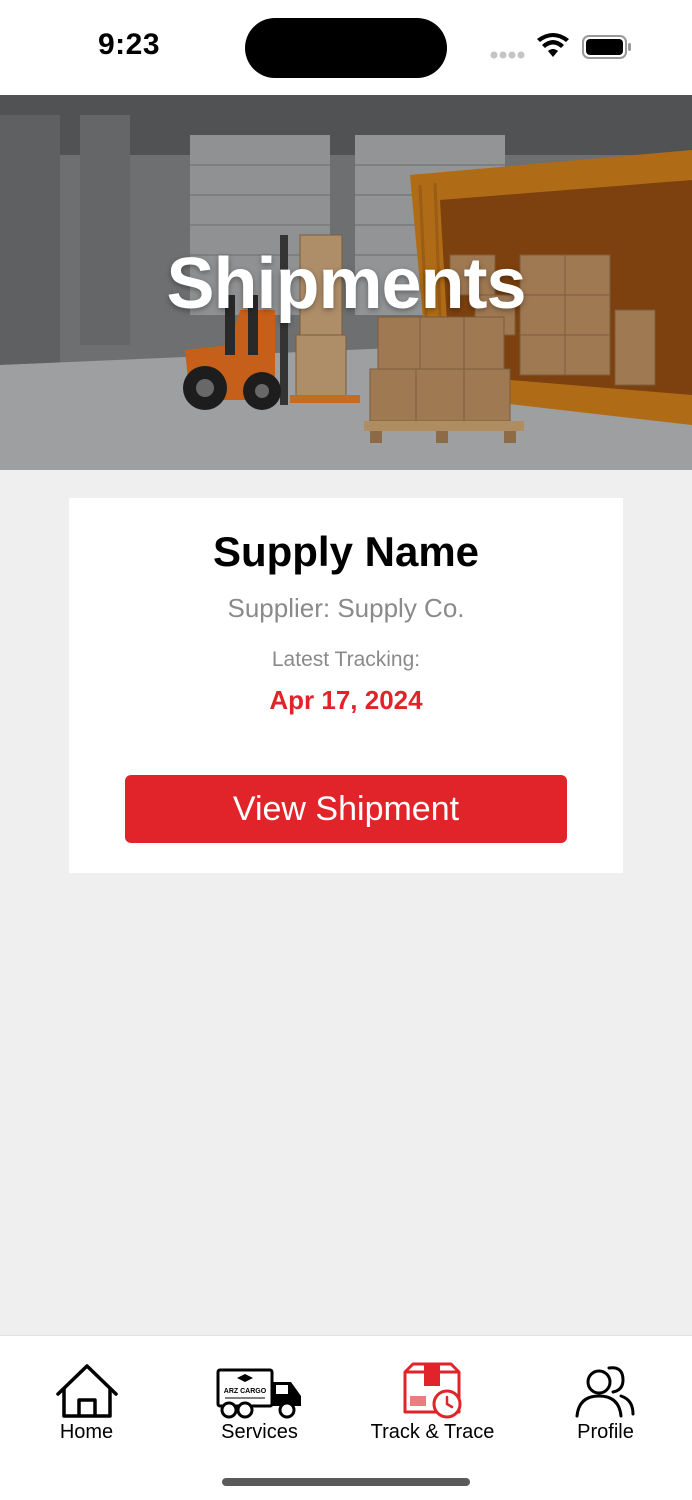 This screenshot has width=692, height=1500. Describe the element at coordinates (259, 1432) in the screenshot. I see `tab-services-label: Services` at that location.